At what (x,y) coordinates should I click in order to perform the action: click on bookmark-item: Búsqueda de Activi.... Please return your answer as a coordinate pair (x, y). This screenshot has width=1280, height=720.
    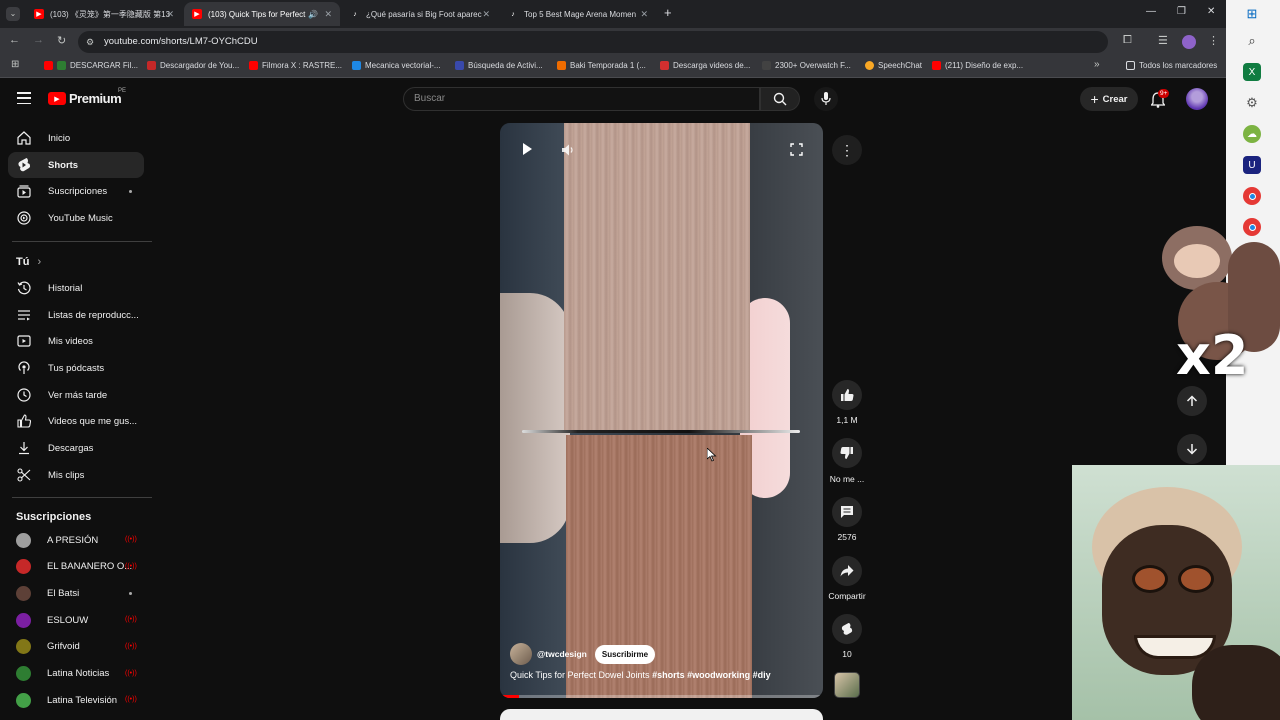
    Looking at the image, I should click on (499, 65).